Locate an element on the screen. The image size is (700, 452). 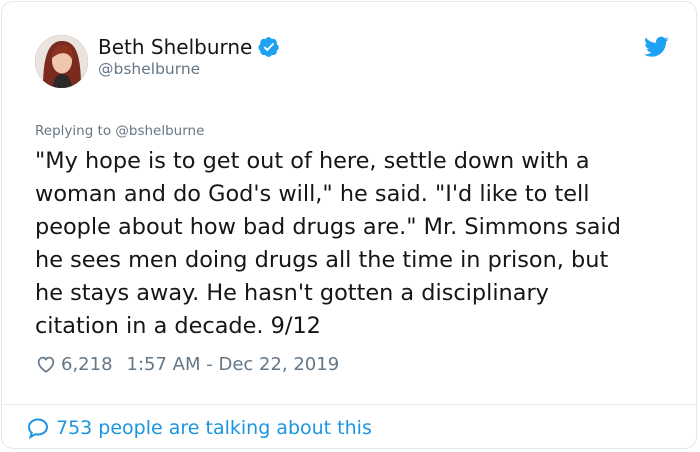
tweet-meta: 6,218 1:57 AM - Dec 22, 2019 is located at coordinates (187, 364).